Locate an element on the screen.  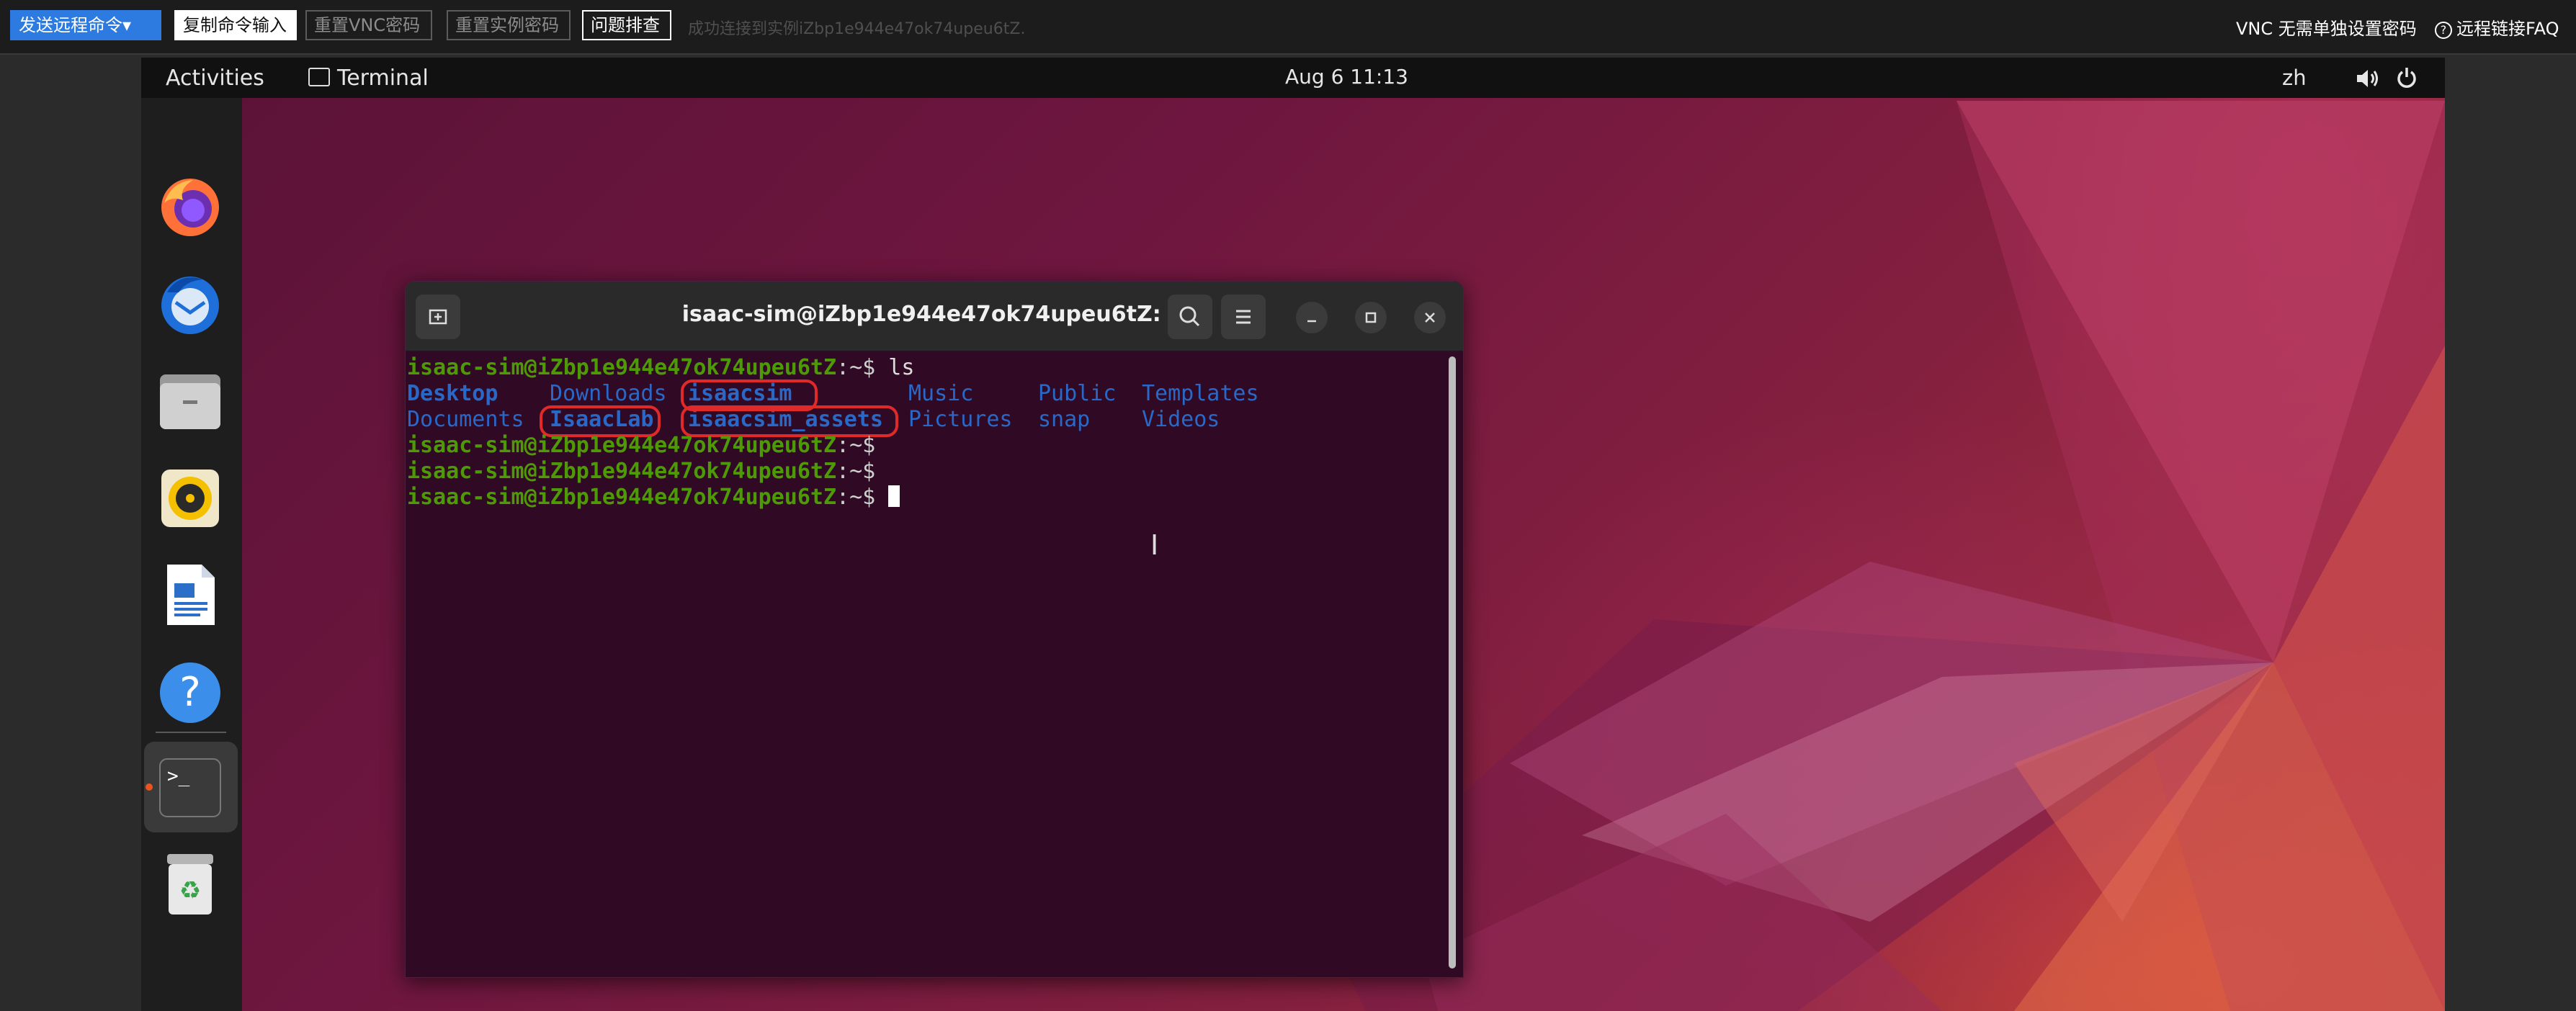
rhythmbox-icon is located at coordinates (190, 498).